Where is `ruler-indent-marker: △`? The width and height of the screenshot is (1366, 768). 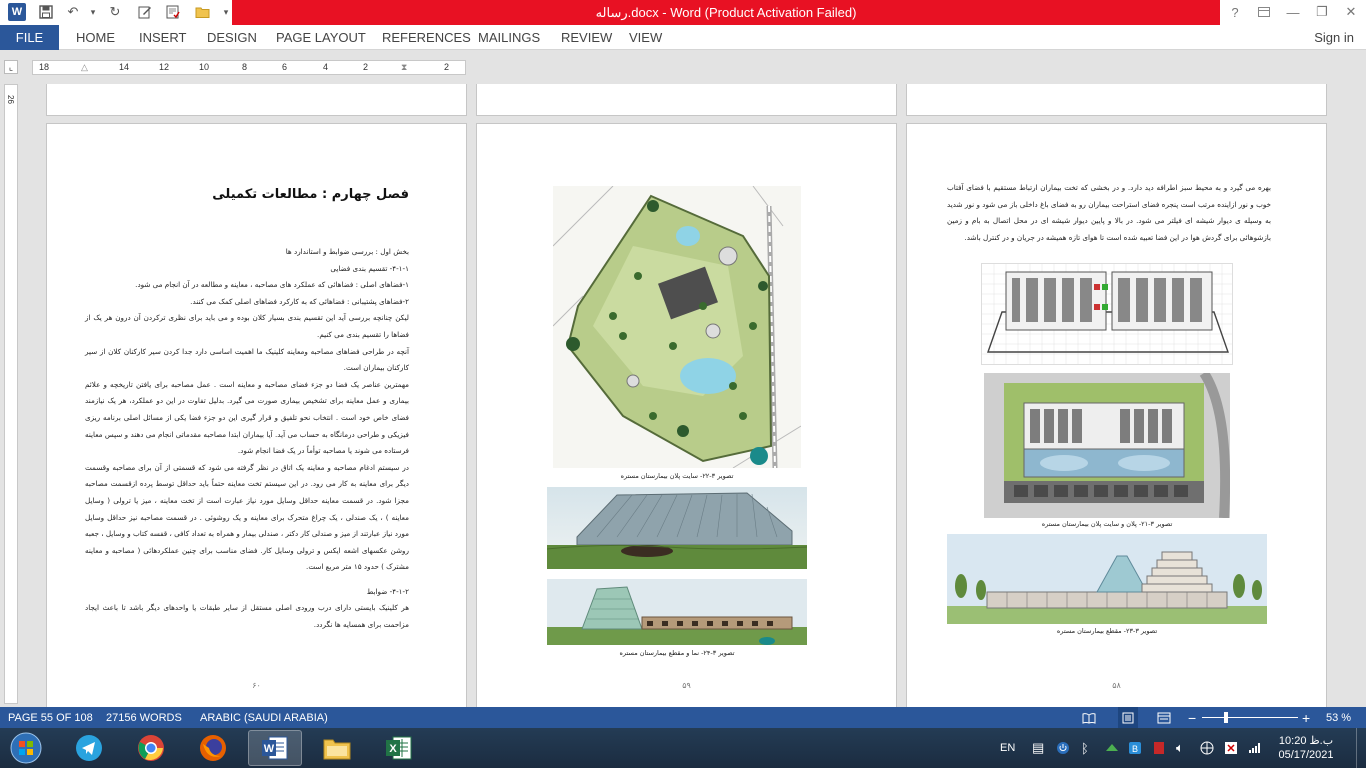 ruler-indent-marker: △ is located at coordinates (84, 67).